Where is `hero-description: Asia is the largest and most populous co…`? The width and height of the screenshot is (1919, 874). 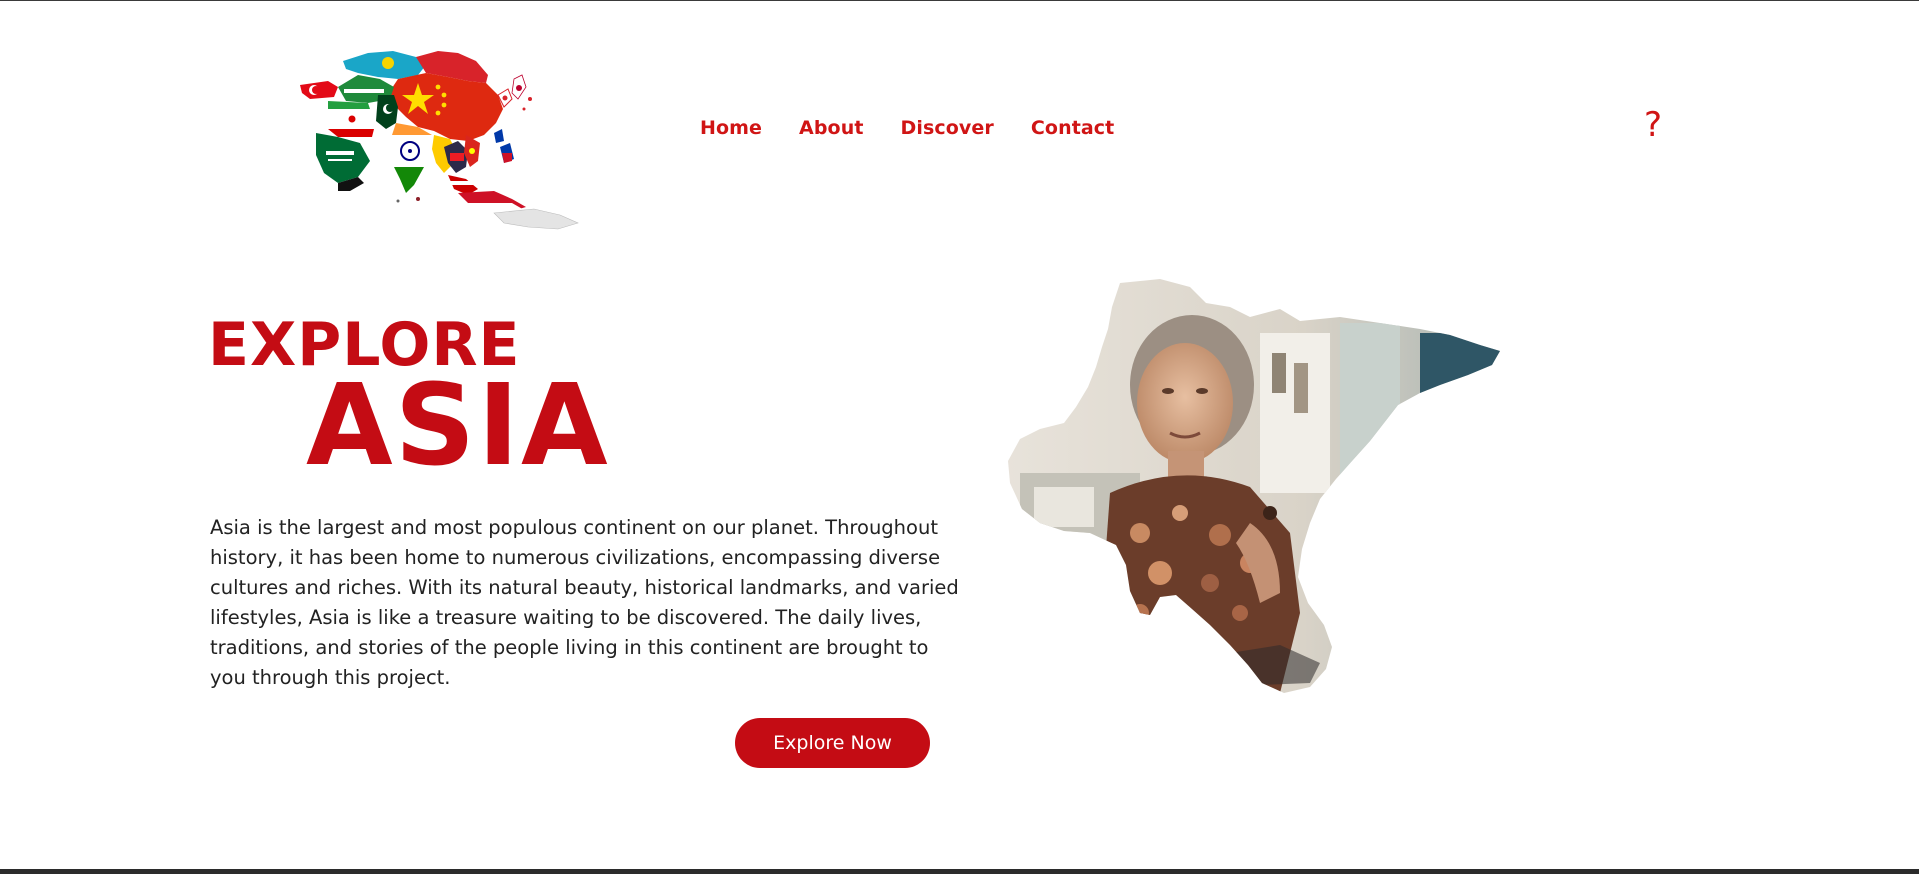
hero-description: Asia is the largest and most populous co… is located at coordinates (584, 602).